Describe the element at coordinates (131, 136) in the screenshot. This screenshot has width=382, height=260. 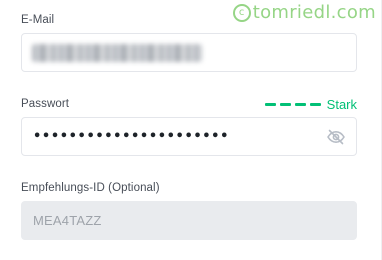
I see `password-value: ••••••••••••••••••••••` at that location.